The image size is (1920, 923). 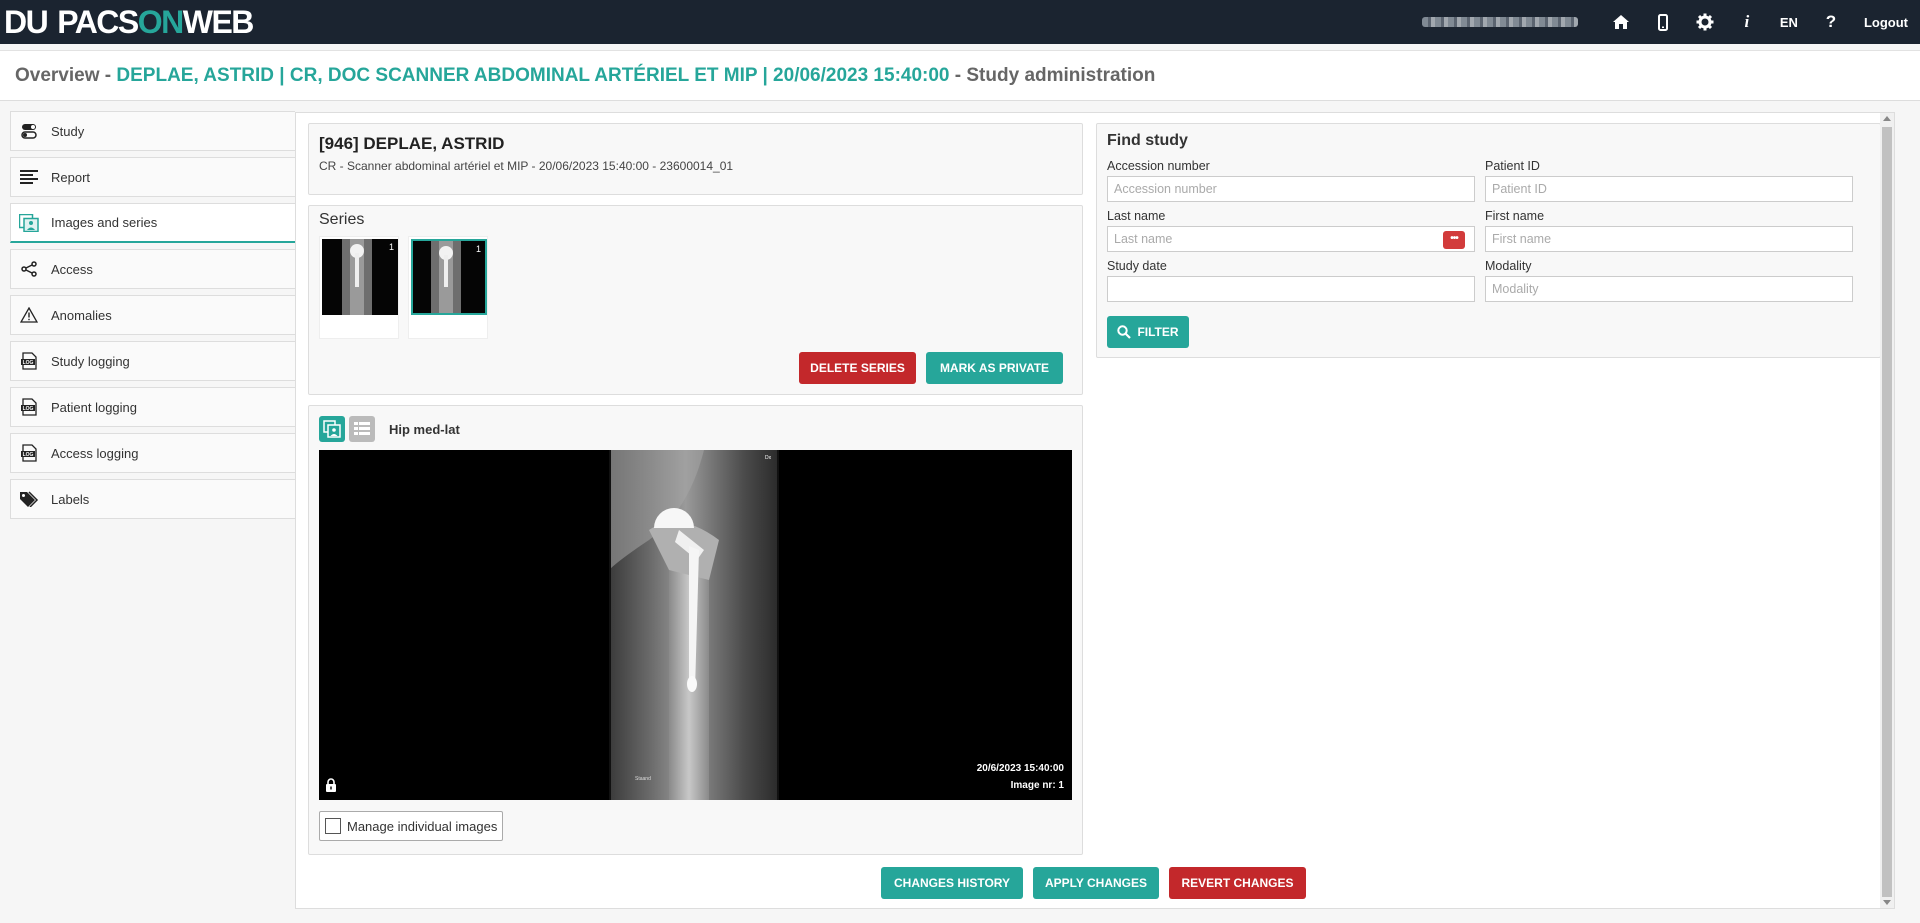 I want to click on series-panel: Series 1 1 DELETE SERIES MARK AS PRIVATE, so click(x=695, y=300).